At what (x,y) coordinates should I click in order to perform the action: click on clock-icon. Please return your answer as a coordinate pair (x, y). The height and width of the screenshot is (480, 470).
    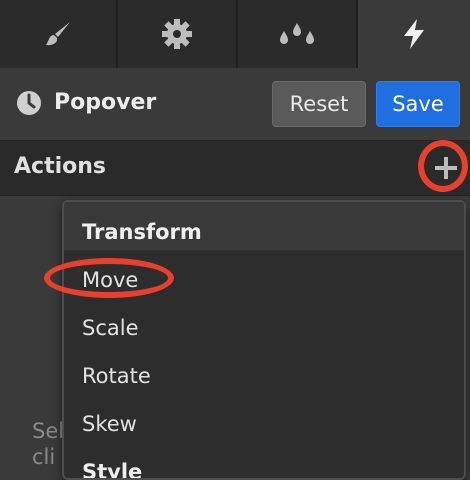
    Looking at the image, I should click on (29, 103).